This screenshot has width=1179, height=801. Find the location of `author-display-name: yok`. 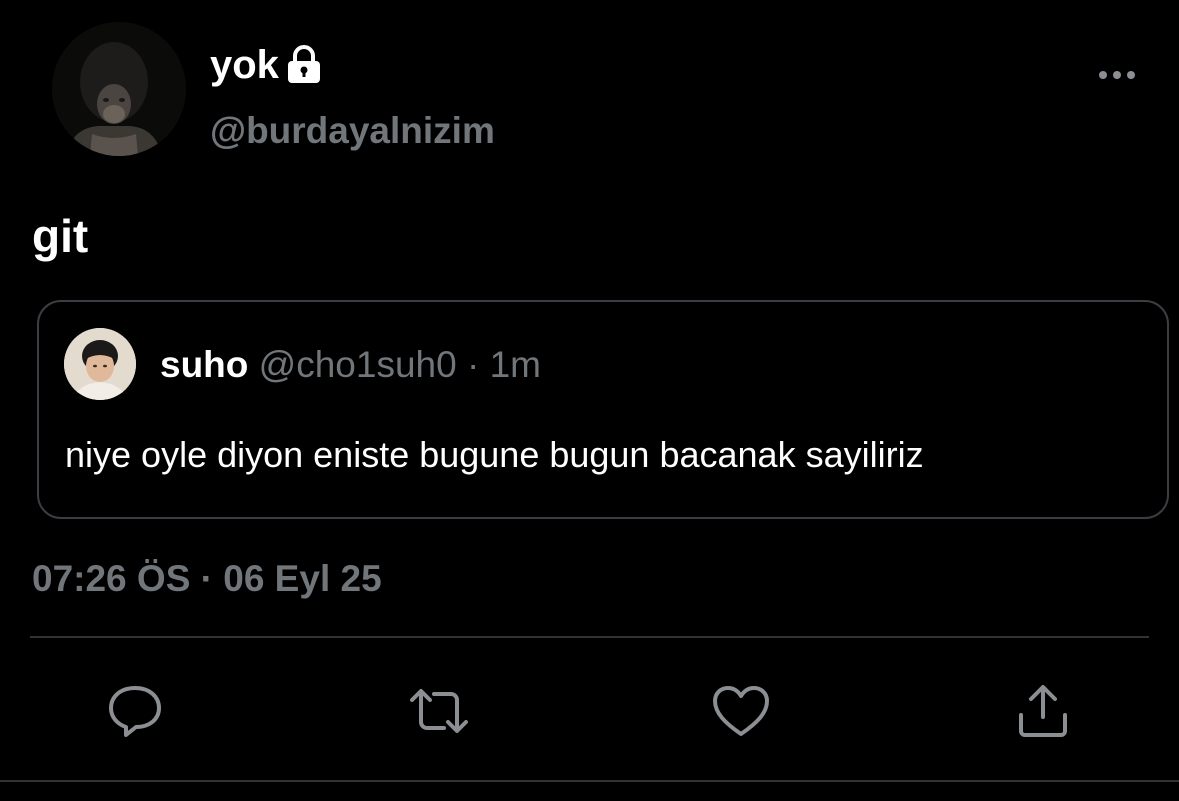

author-display-name: yok is located at coordinates (244, 65).